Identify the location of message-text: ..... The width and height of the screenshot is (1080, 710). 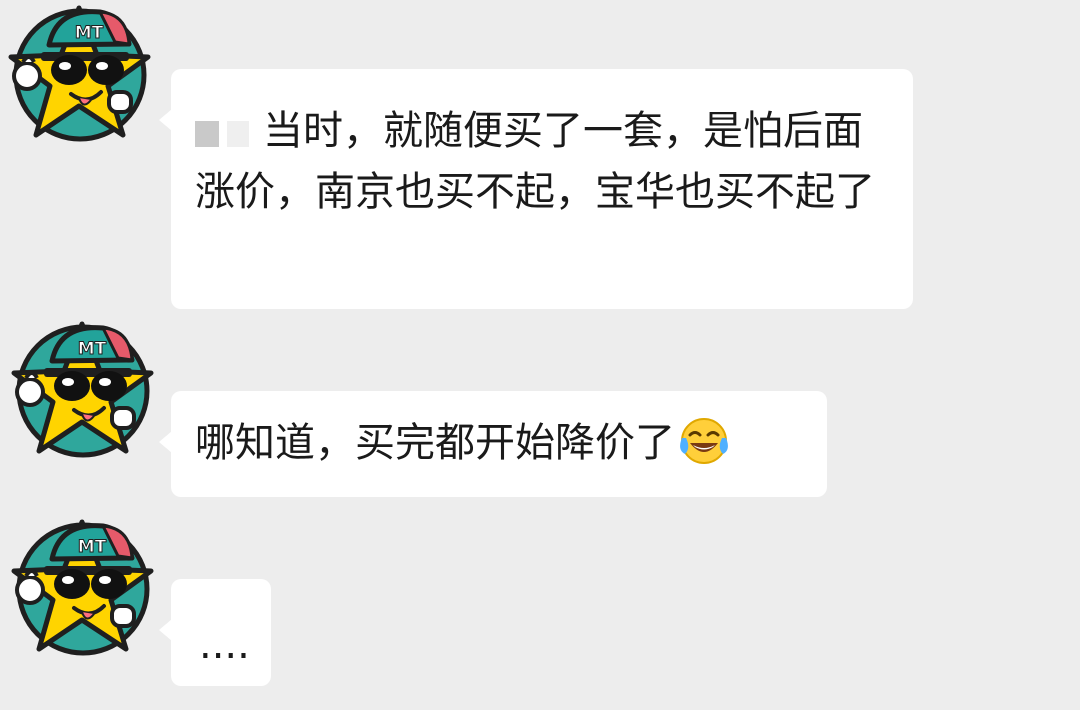
(224, 645).